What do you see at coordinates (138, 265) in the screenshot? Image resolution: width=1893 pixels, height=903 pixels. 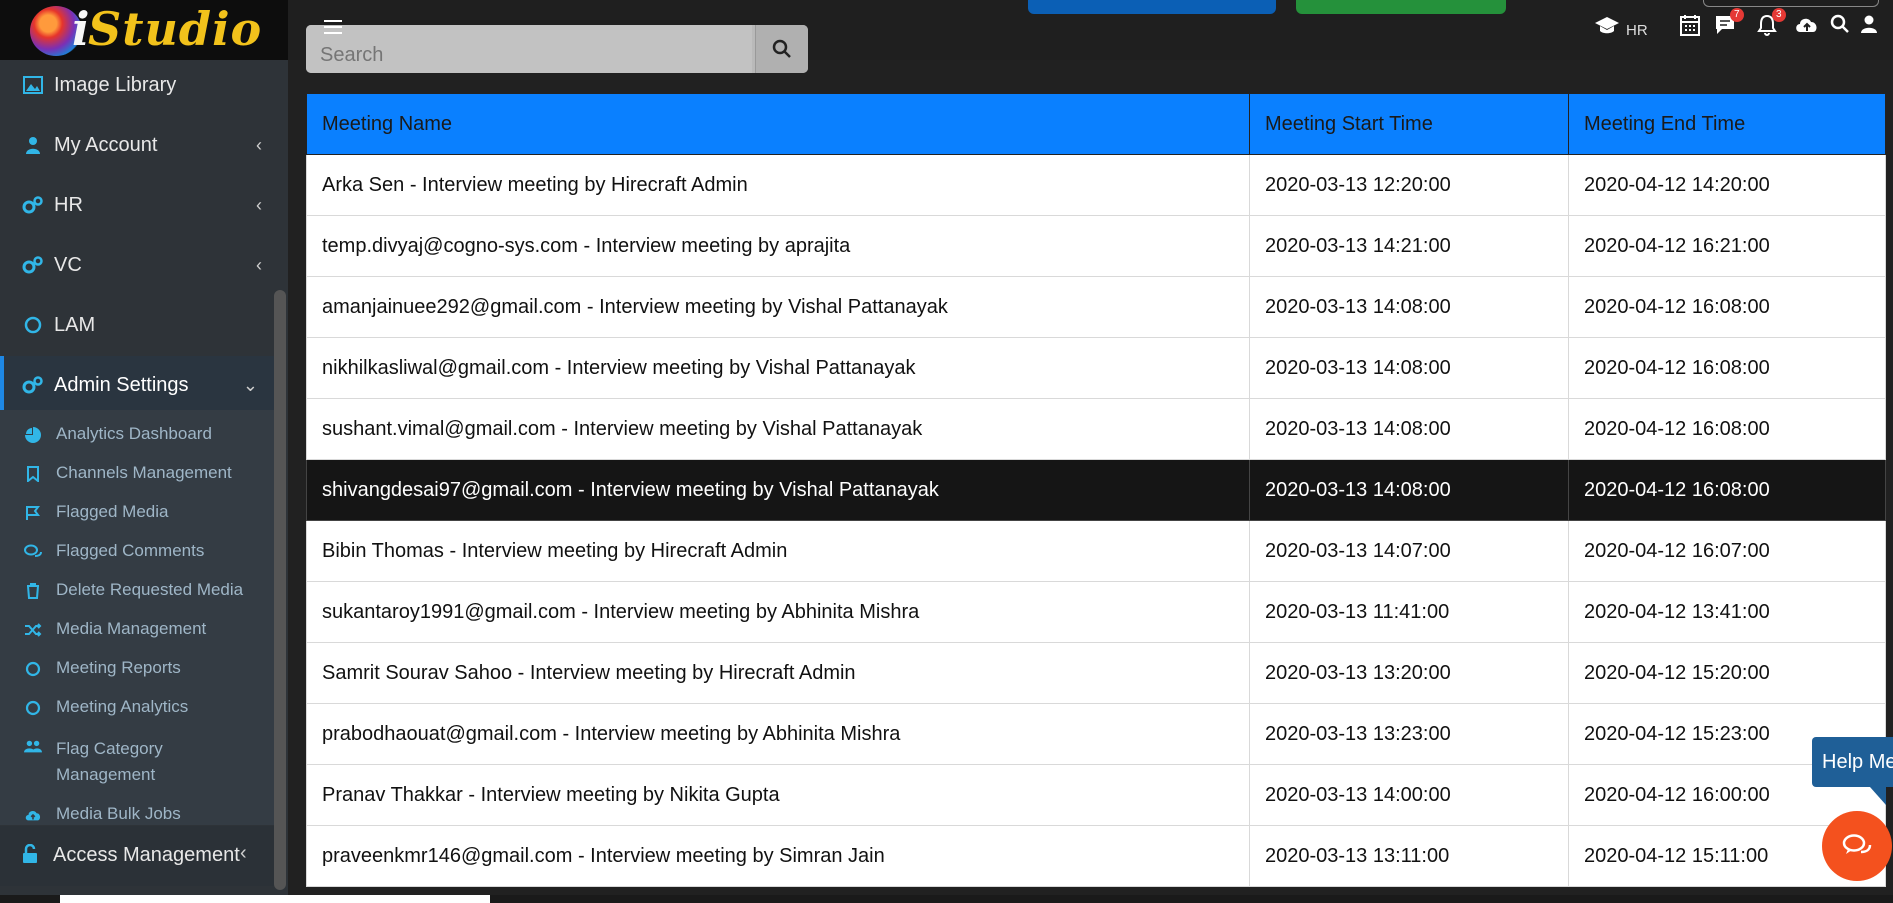 I see `sidebar-item-vc: VC ‹` at bounding box center [138, 265].